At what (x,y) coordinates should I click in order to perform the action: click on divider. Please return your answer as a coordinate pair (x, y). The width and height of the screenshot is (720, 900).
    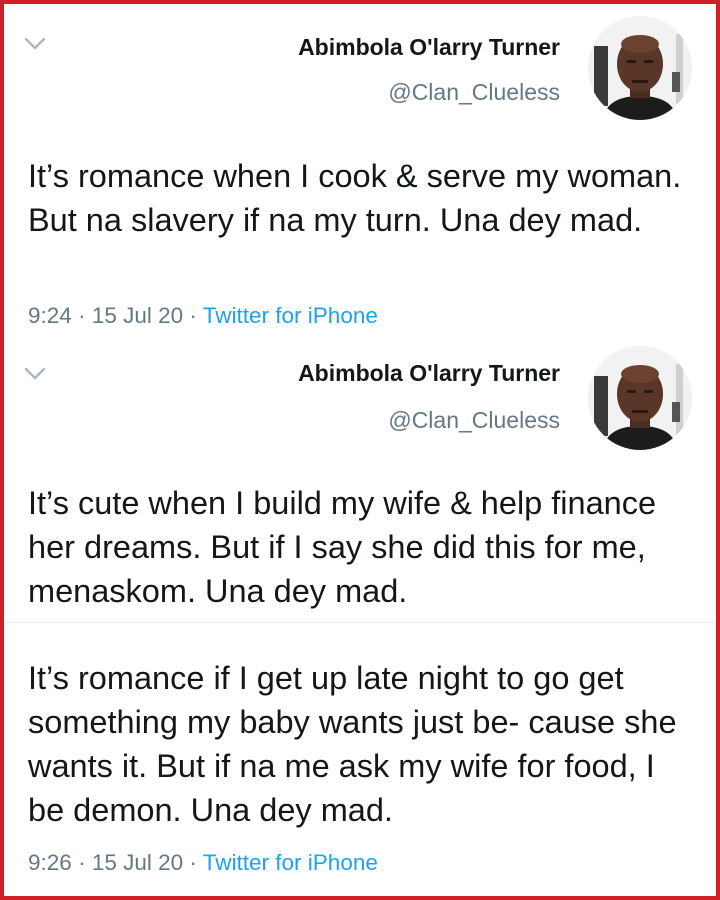
    Looking at the image, I should click on (360, 622).